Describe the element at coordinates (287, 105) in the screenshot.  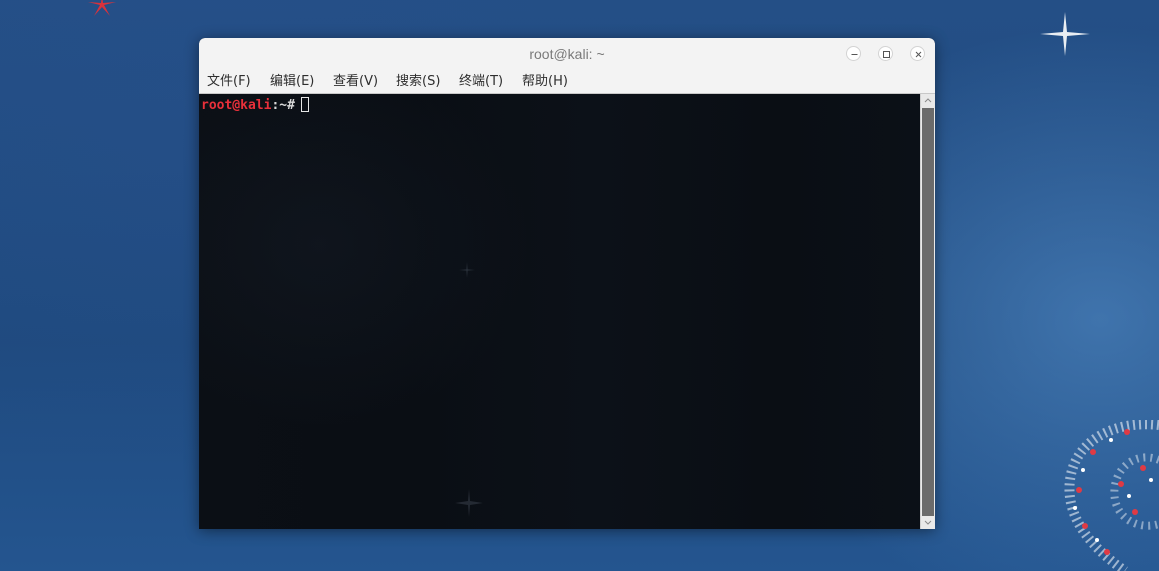
I see `prompt-path: ~#` at that location.